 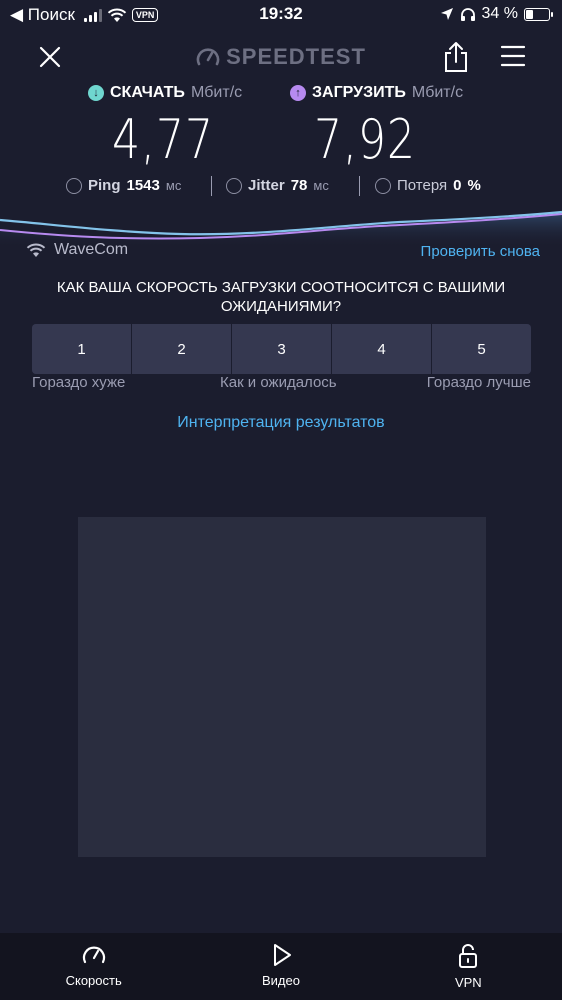 What do you see at coordinates (93, 980) in the screenshot?
I see `tab-speed-label: Скорость` at bounding box center [93, 980].